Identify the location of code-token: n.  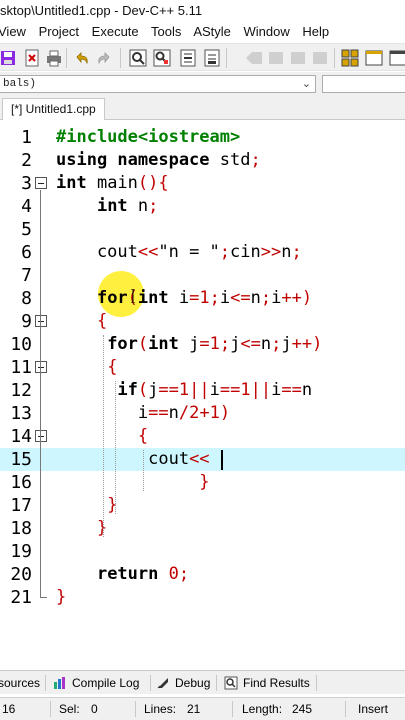
(286, 252).